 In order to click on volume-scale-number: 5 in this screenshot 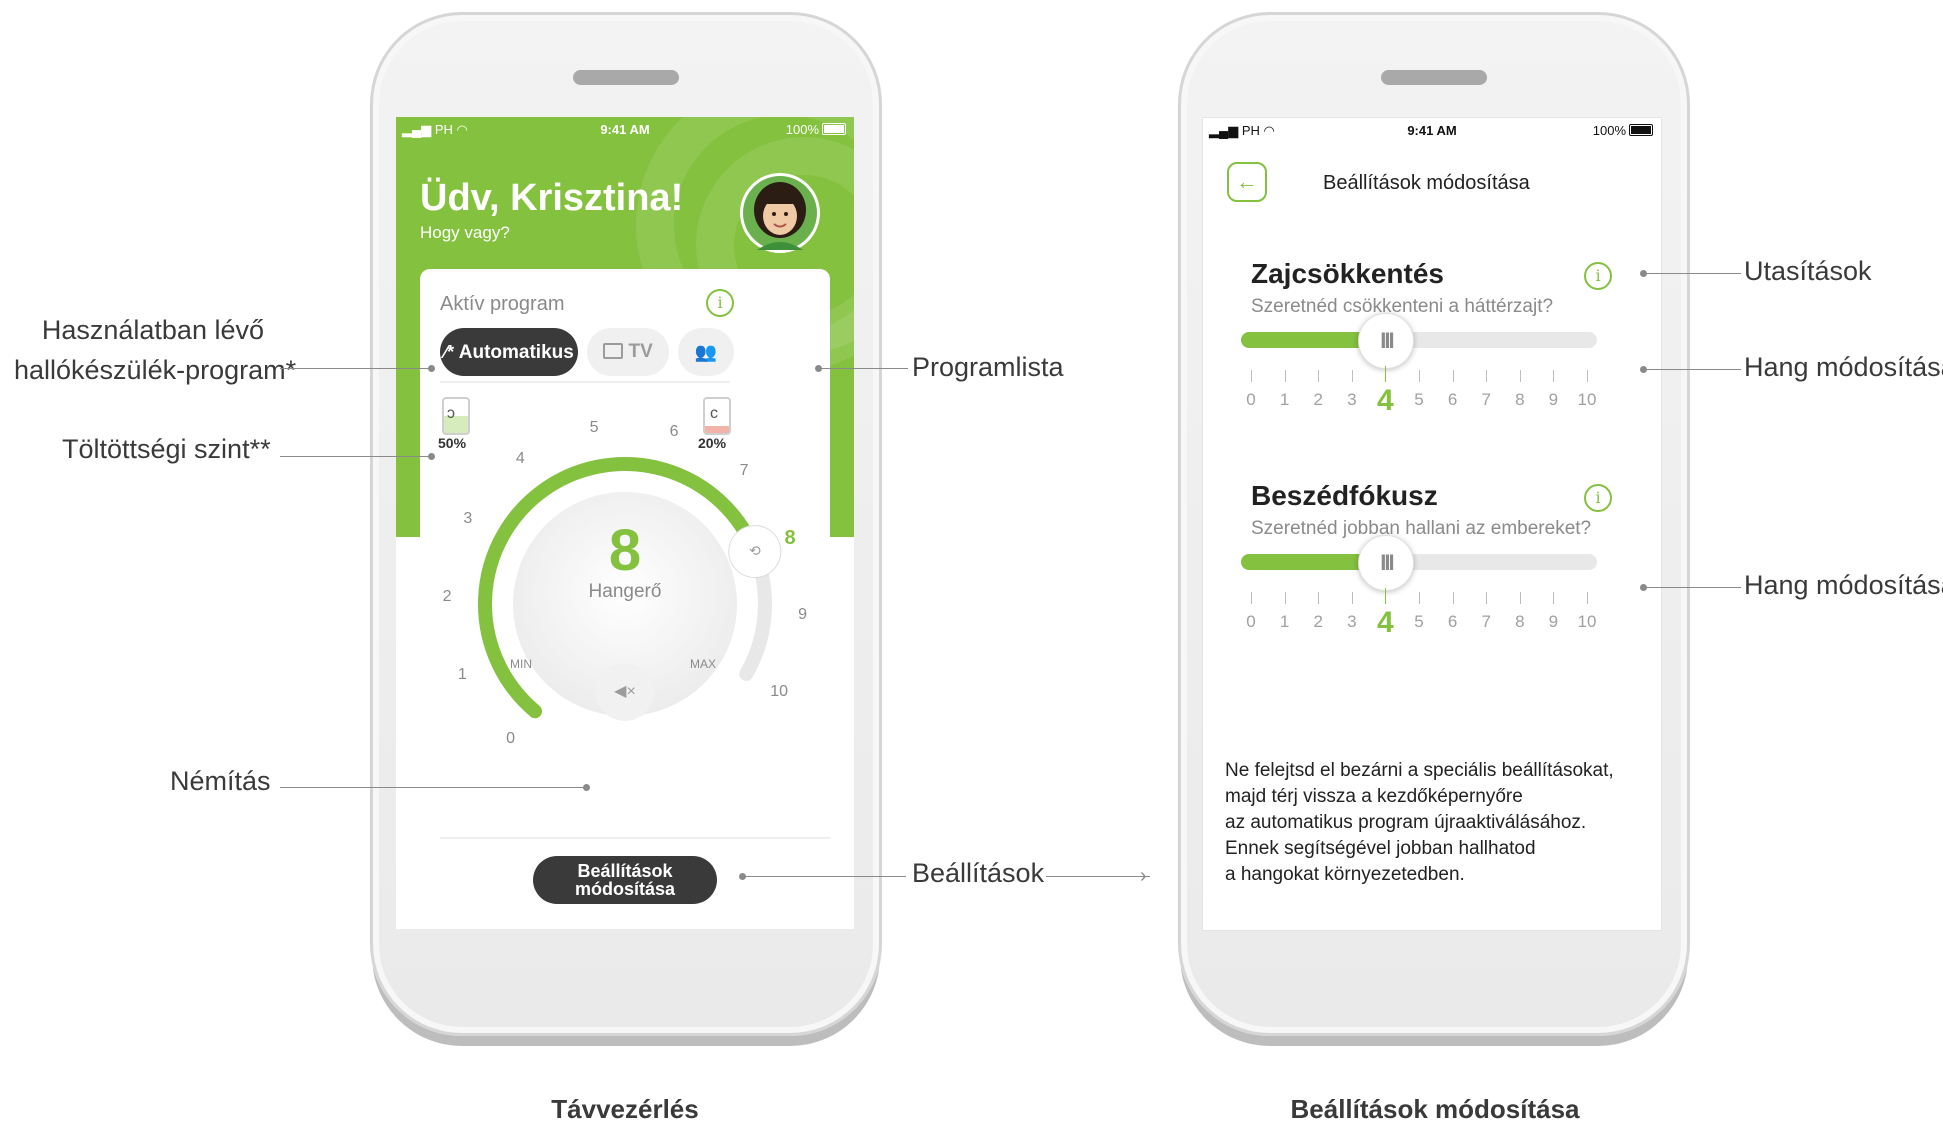, I will do `click(594, 427)`.